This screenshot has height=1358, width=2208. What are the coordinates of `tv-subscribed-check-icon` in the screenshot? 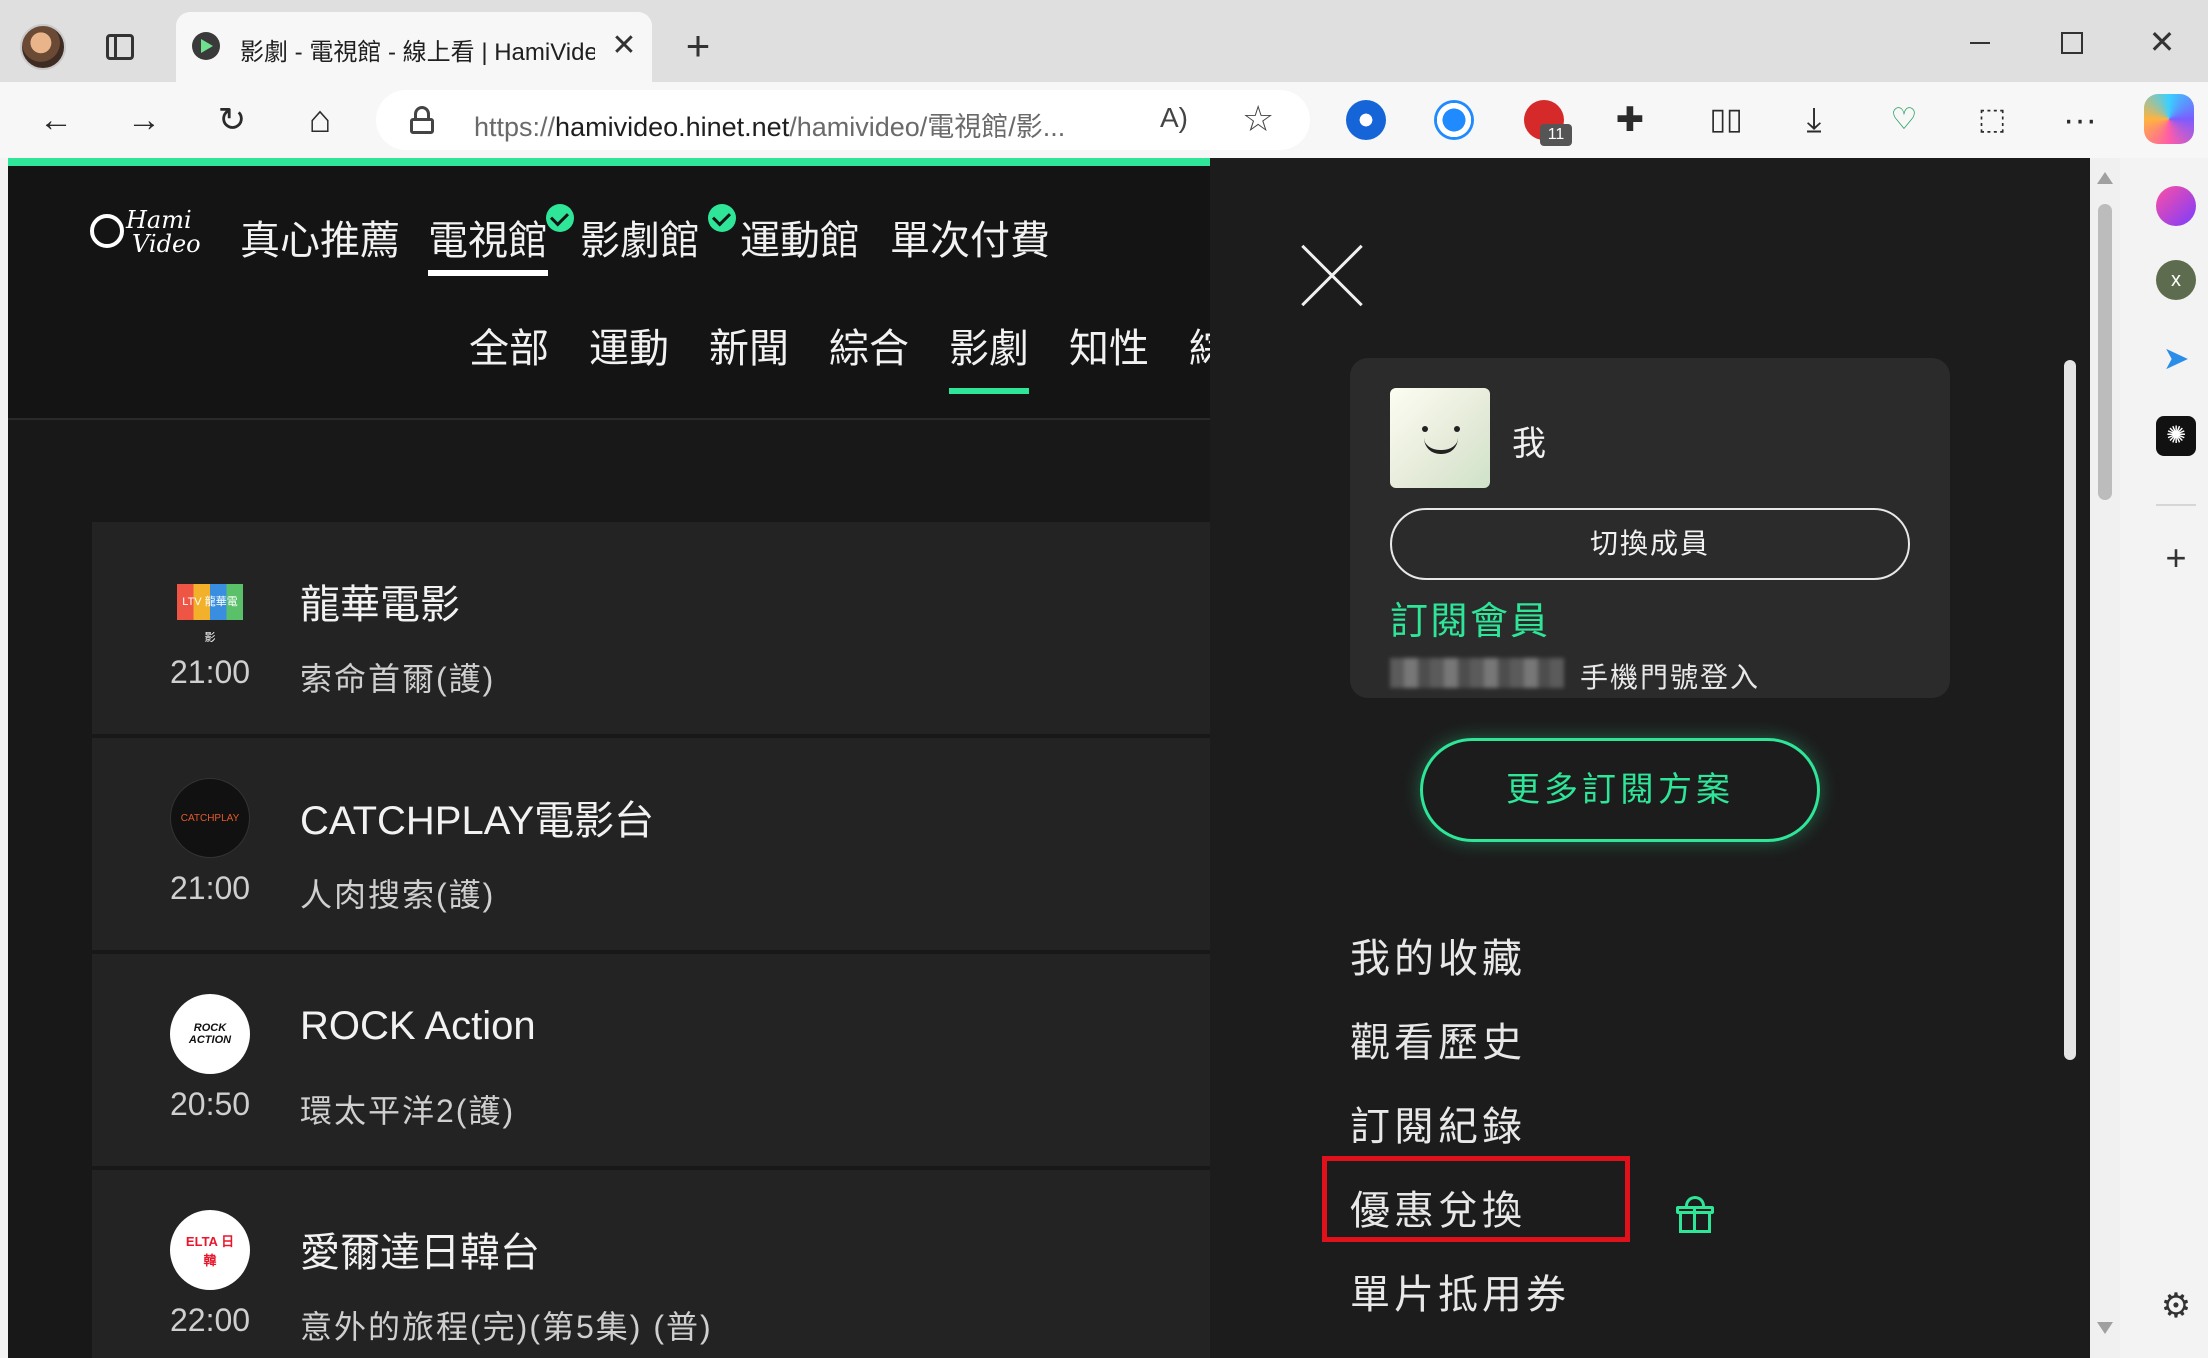 It's located at (560, 218).